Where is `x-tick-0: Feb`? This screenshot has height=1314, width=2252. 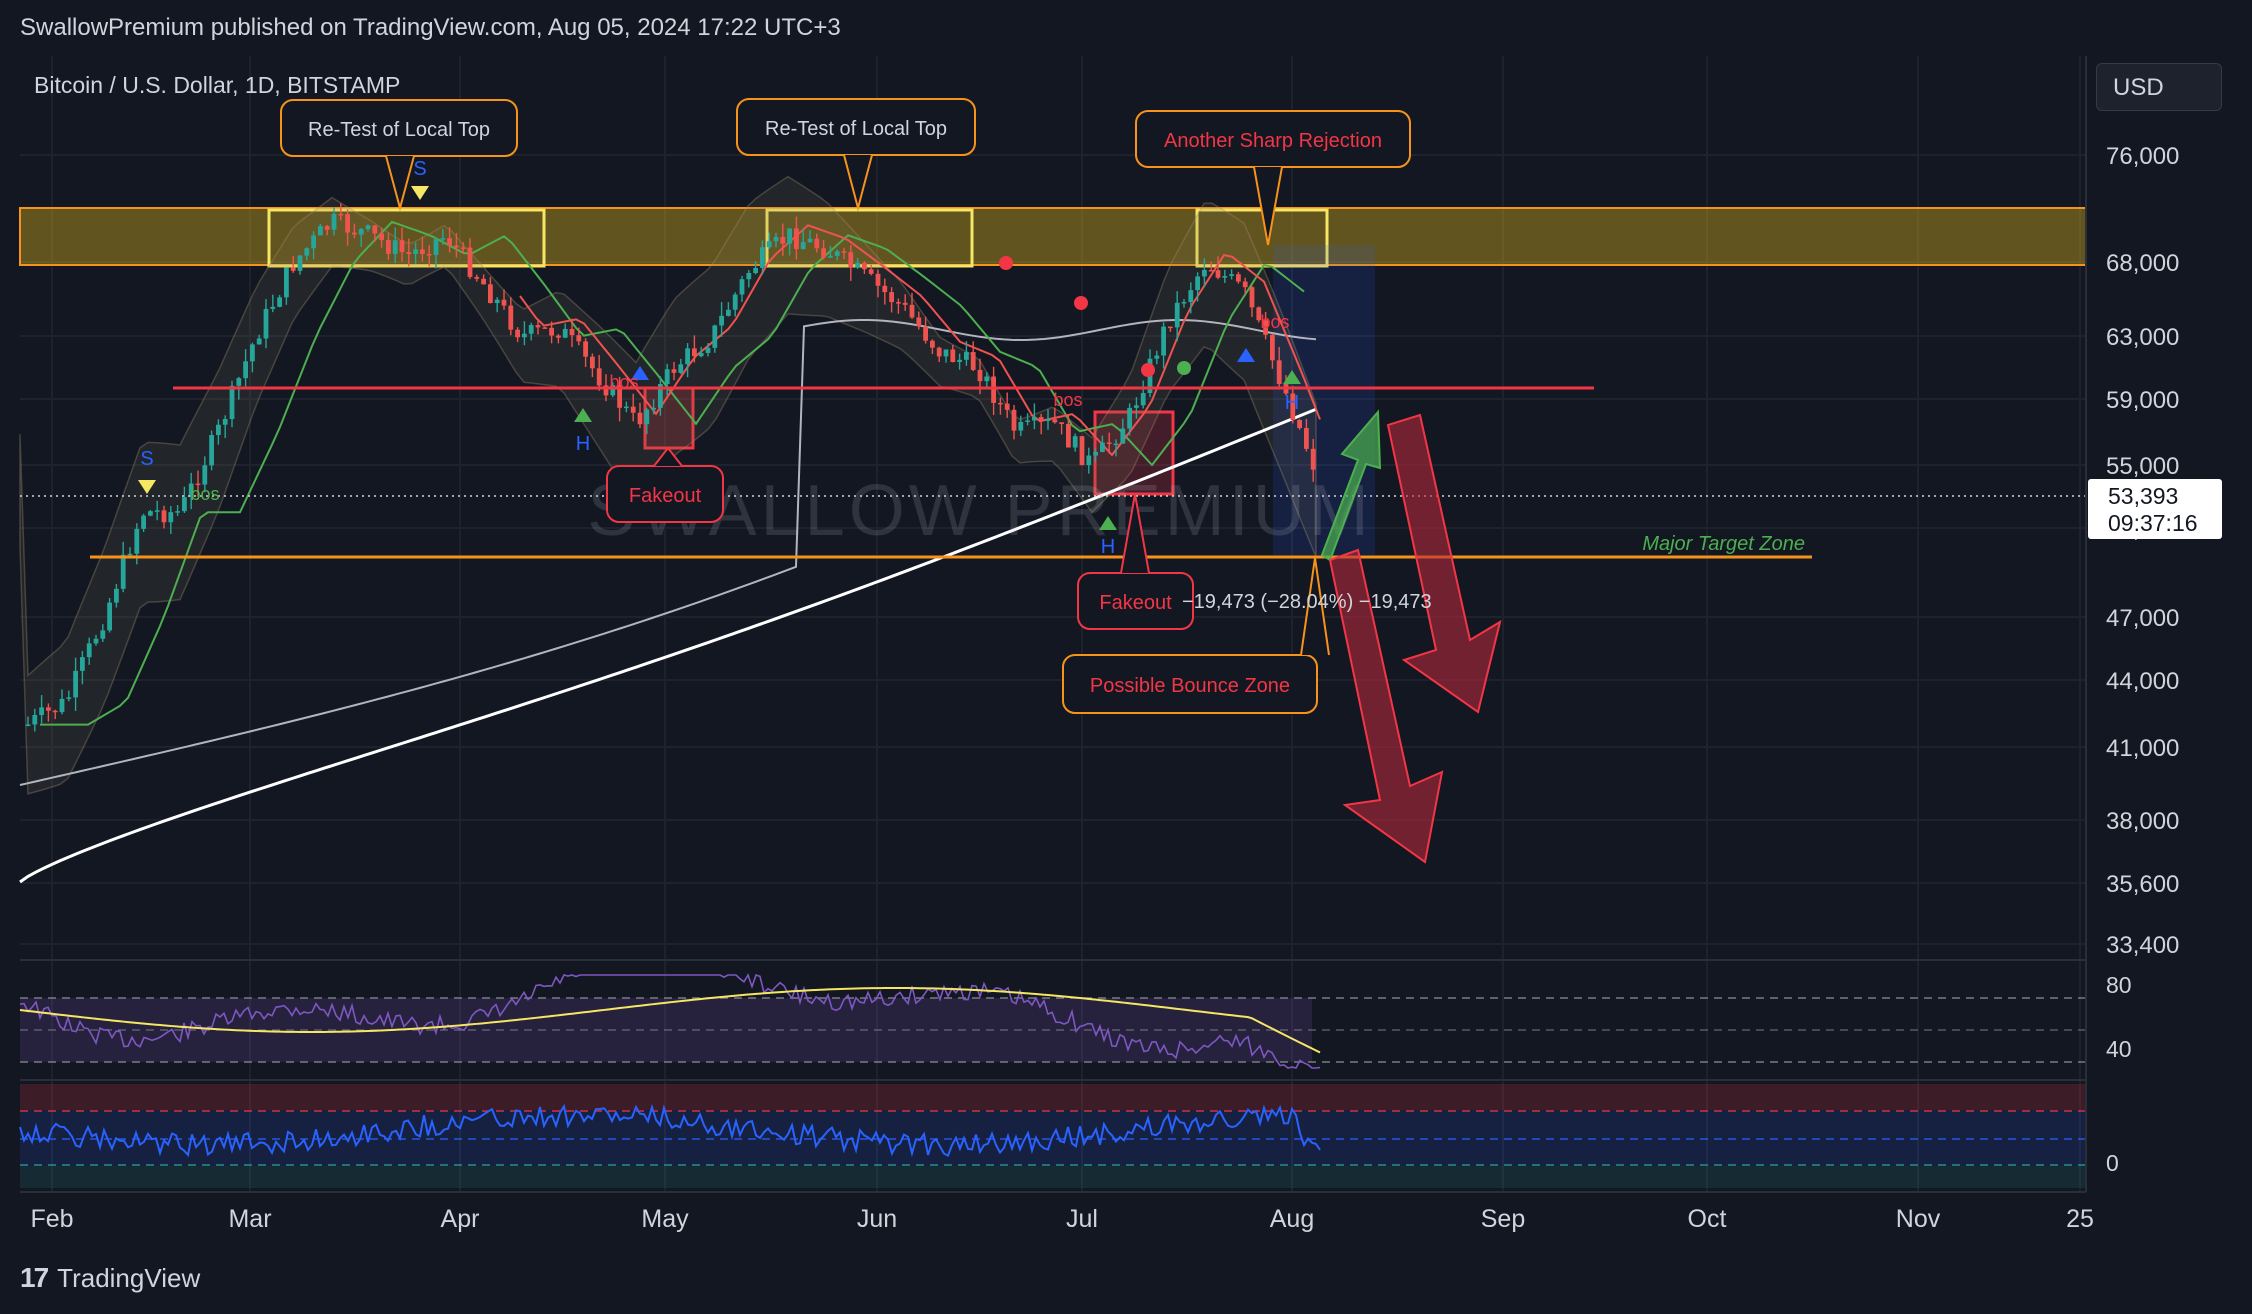 x-tick-0: Feb is located at coordinates (51, 1219).